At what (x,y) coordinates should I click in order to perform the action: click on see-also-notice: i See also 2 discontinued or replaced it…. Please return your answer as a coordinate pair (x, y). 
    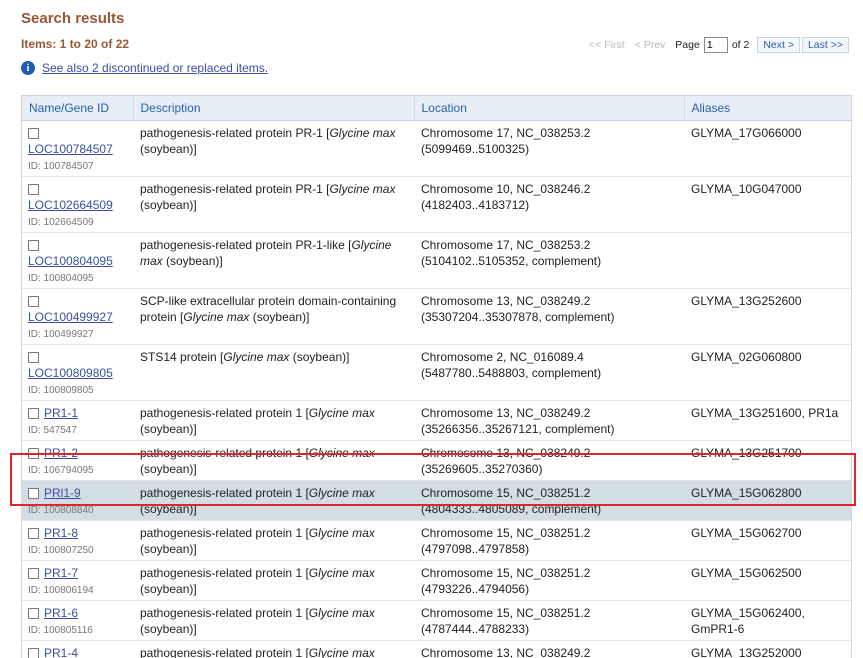
    Looking at the image, I should click on (144, 68).